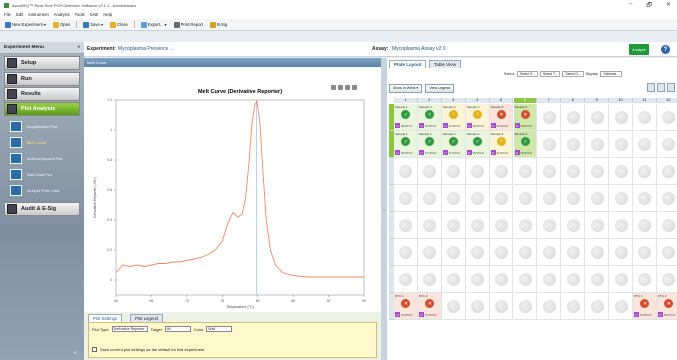 Image resolution: width=677 pixels, height=360 pixels. I want to click on well-E1, so click(406, 225).